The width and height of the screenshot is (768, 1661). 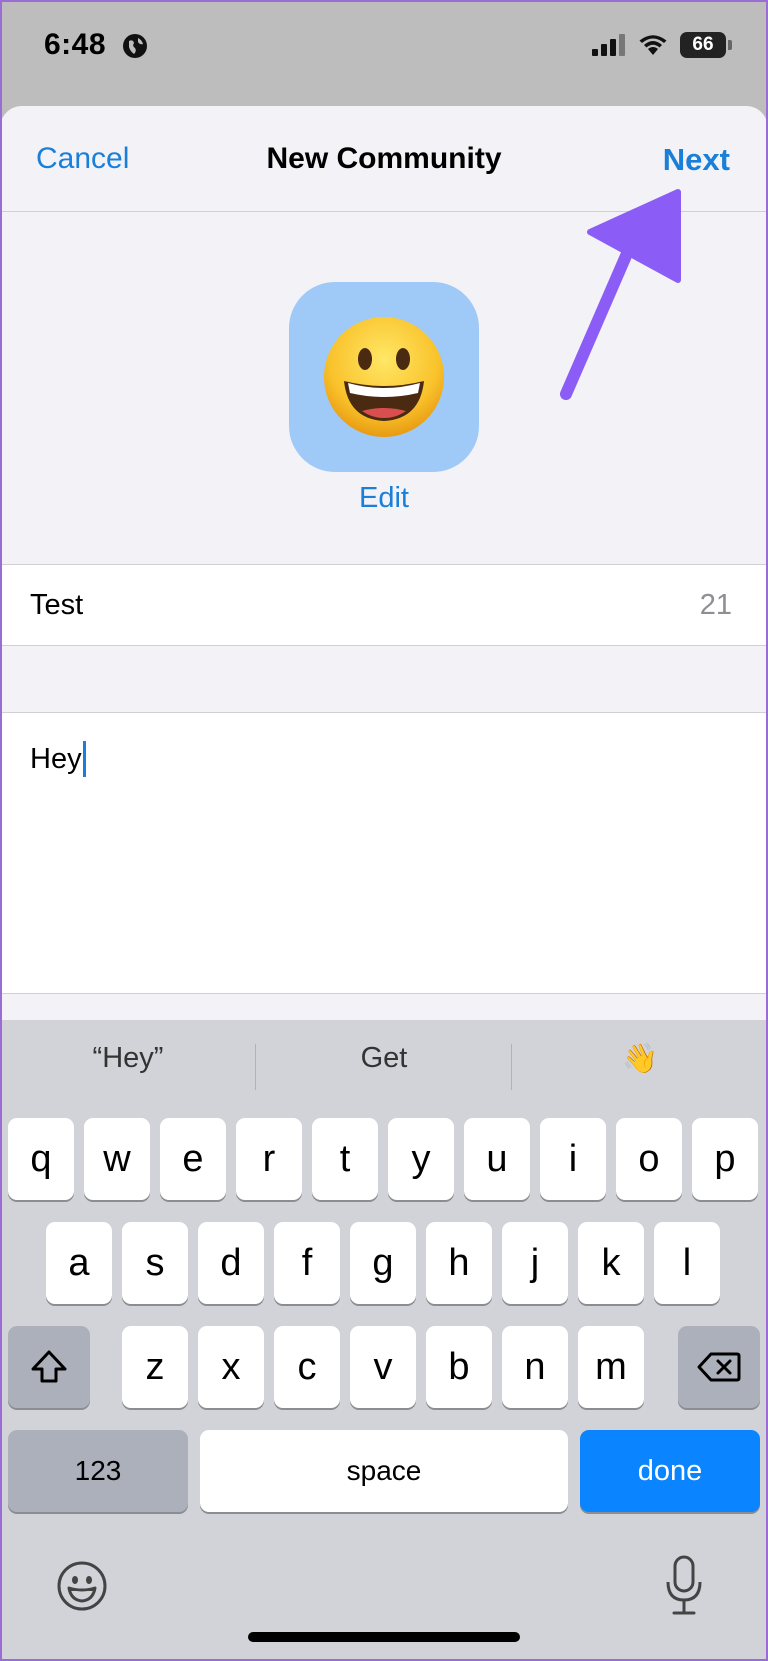 I want to click on community-avatar, so click(x=384, y=377).